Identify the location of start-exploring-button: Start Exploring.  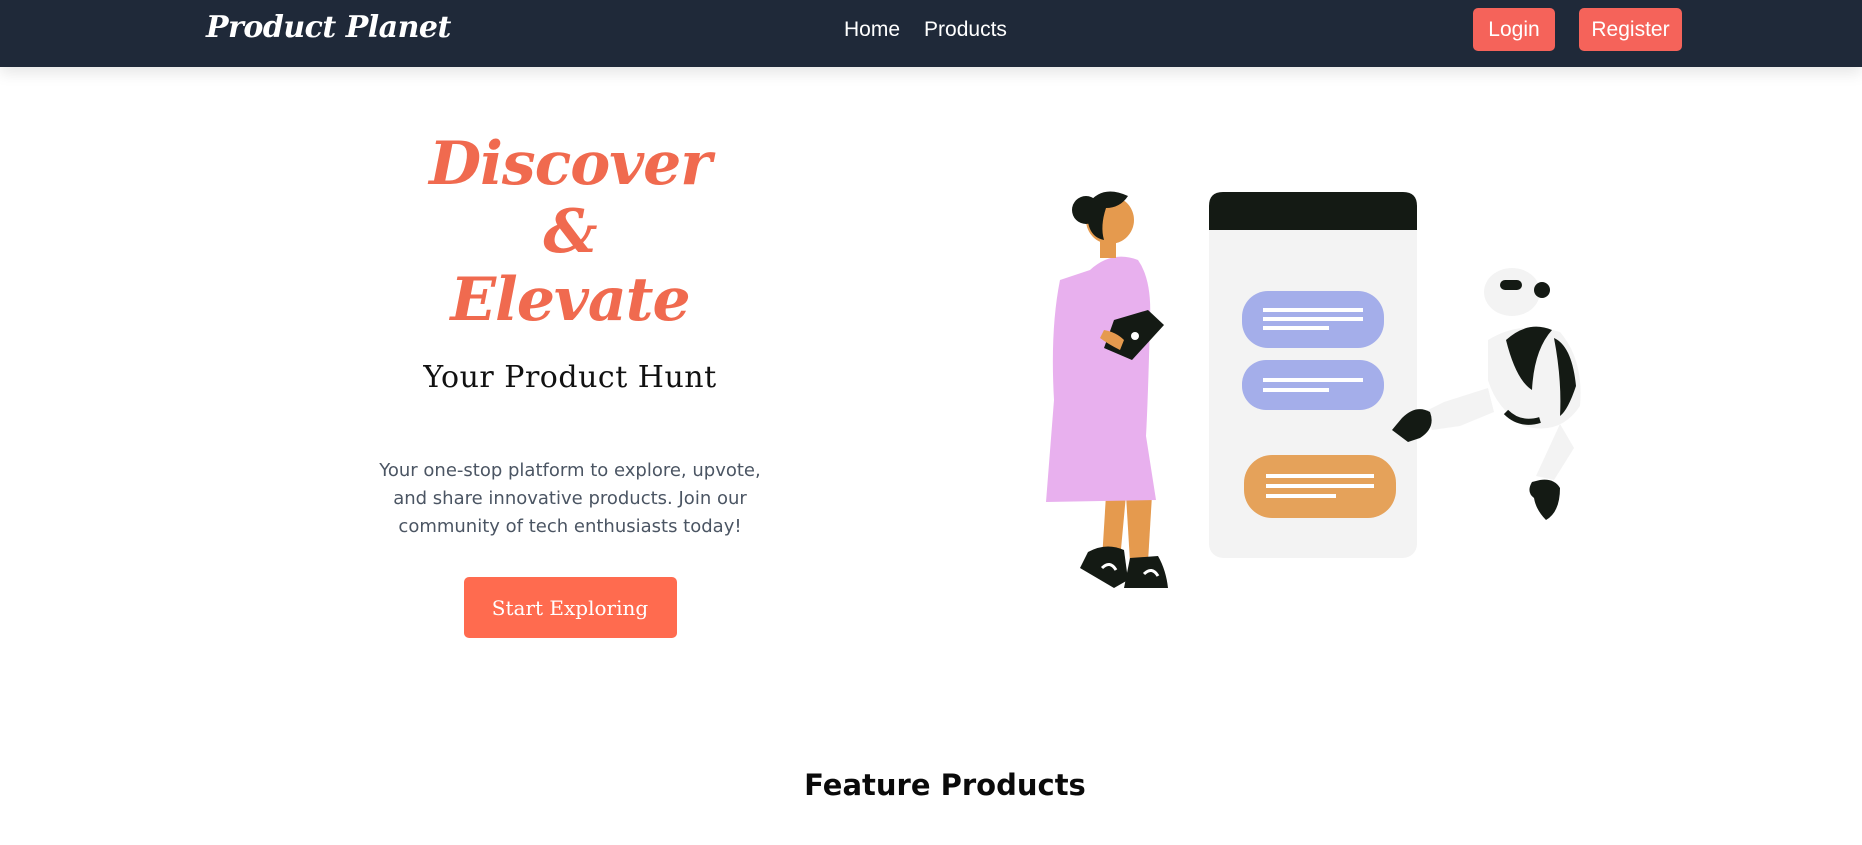
(570, 607).